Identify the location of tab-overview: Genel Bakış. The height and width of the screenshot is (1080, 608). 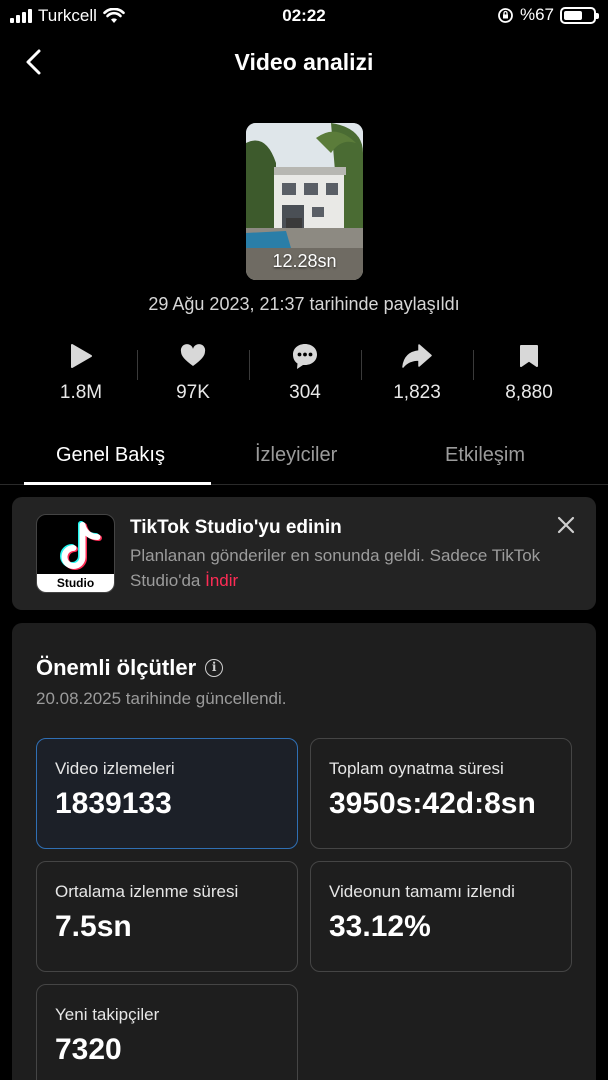
(110, 455).